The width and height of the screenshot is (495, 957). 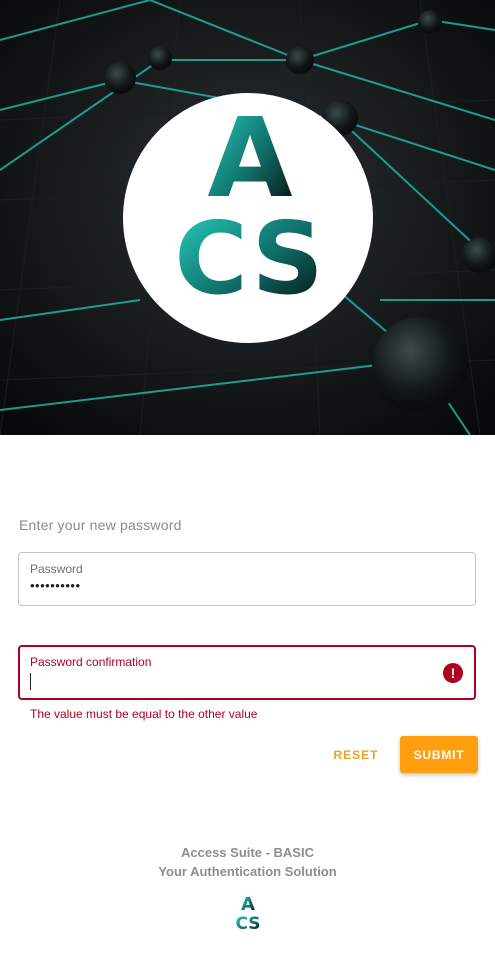 I want to click on form-title: Enter your new password, so click(x=100, y=525).